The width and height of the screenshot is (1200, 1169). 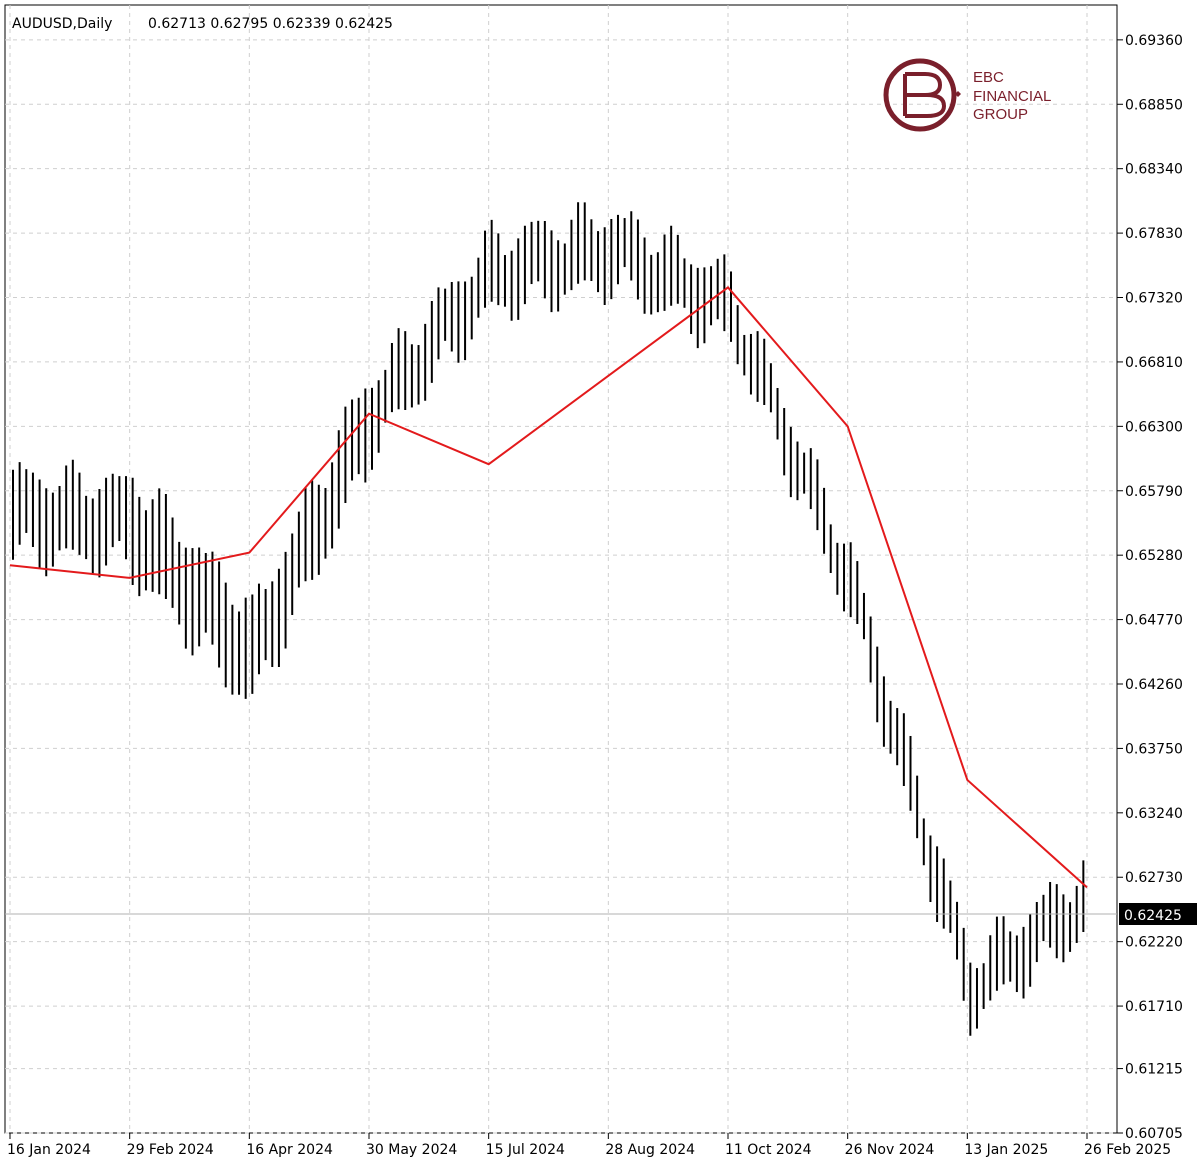 I want to click on y-tick-label: 0.61710, so click(x=1154, y=1007).